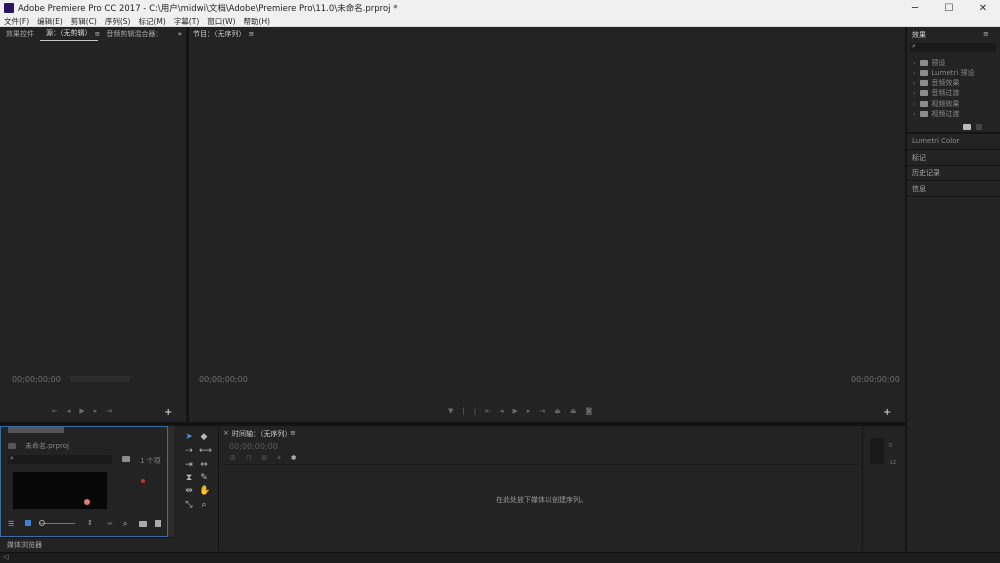 This screenshot has height=563, width=1000. I want to click on media-browser-tab: 媒体浏览器, so click(87, 544).